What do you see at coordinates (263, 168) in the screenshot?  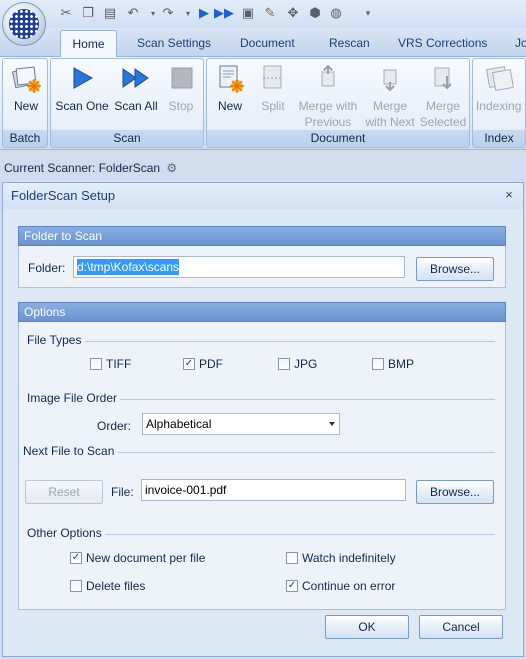 I see `current-scanner-bar: Current Scanner: FolderScan ⚙` at bounding box center [263, 168].